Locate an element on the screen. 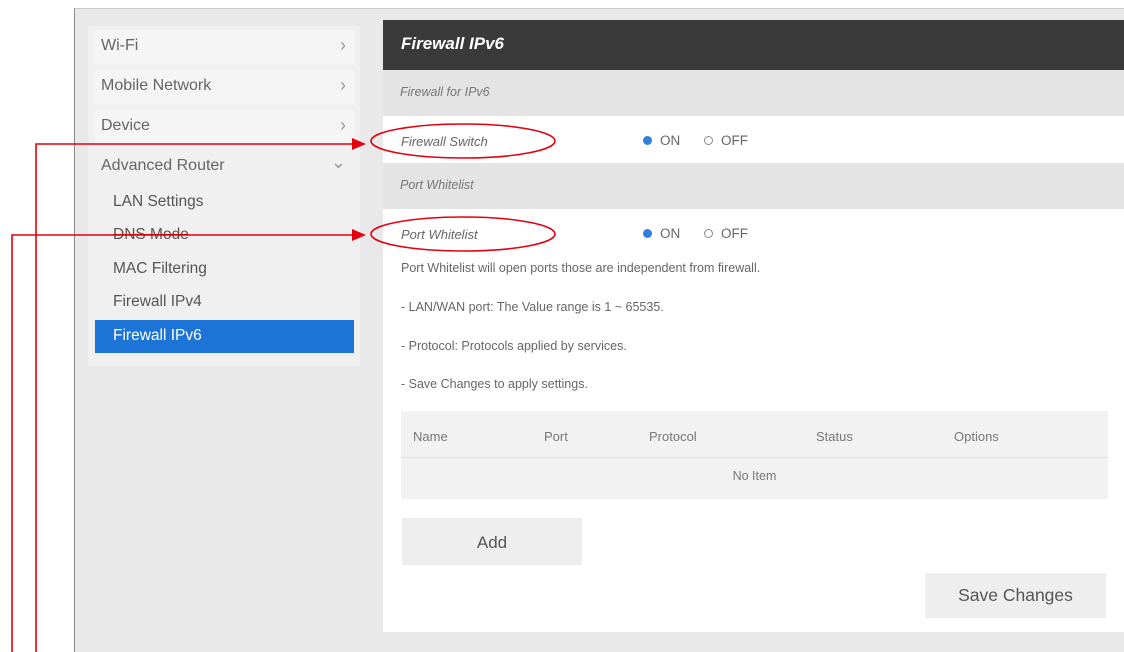 Image resolution: width=1124 pixels, height=652 pixels. firewall-switch-label: Firewall Switch is located at coordinates (444, 141).